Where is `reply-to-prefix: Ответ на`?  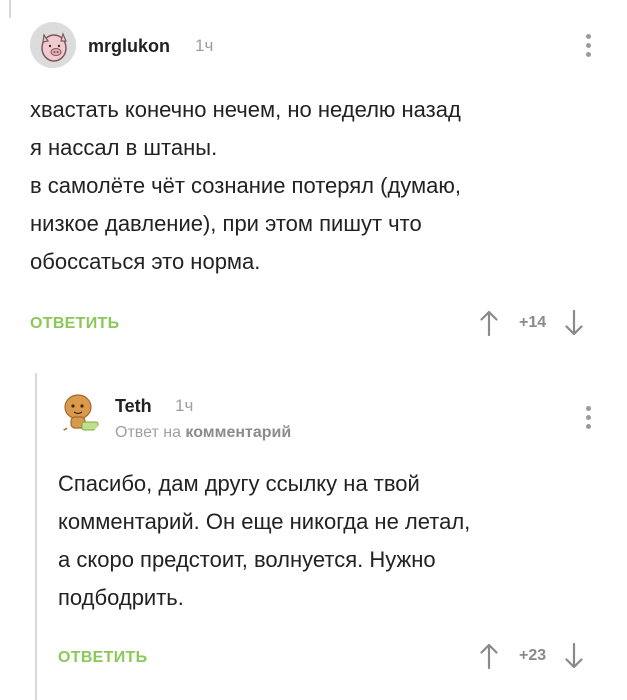
reply-to-prefix: Ответ на is located at coordinates (148, 432).